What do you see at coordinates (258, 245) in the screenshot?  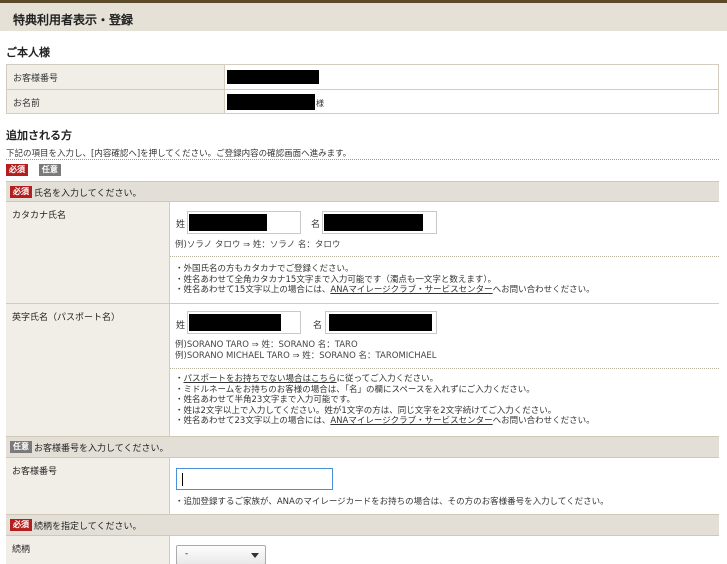 I see `katakana-example: 例)ソラノ タロウ ⇒ 姓：ソラノ 名：タロウ` at bounding box center [258, 245].